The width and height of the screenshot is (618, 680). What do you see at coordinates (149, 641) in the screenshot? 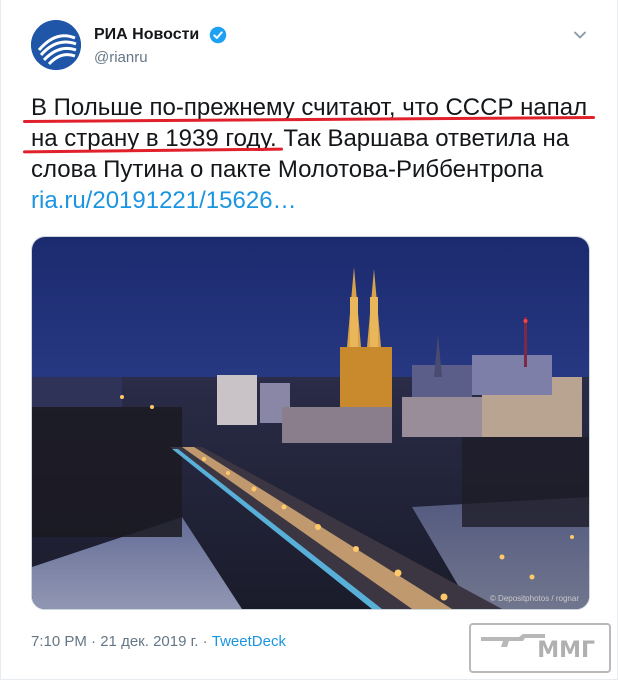
I see `tweet-date: 21 дек. 2019 г.` at bounding box center [149, 641].